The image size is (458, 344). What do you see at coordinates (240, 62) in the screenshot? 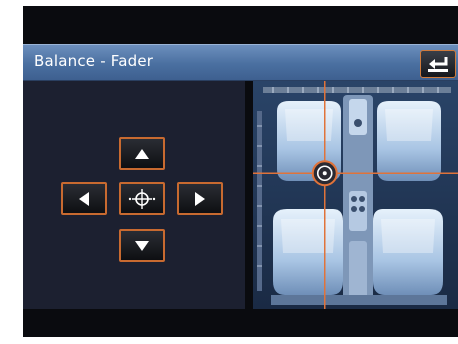
I see `title-bar: Balance - Fader` at bounding box center [240, 62].